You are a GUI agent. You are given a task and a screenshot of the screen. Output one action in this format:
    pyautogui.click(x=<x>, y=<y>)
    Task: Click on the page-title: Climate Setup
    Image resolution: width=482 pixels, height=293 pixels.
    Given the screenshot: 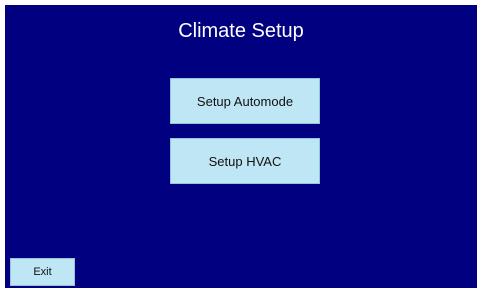 What is the action you would take?
    pyautogui.click(x=241, y=31)
    